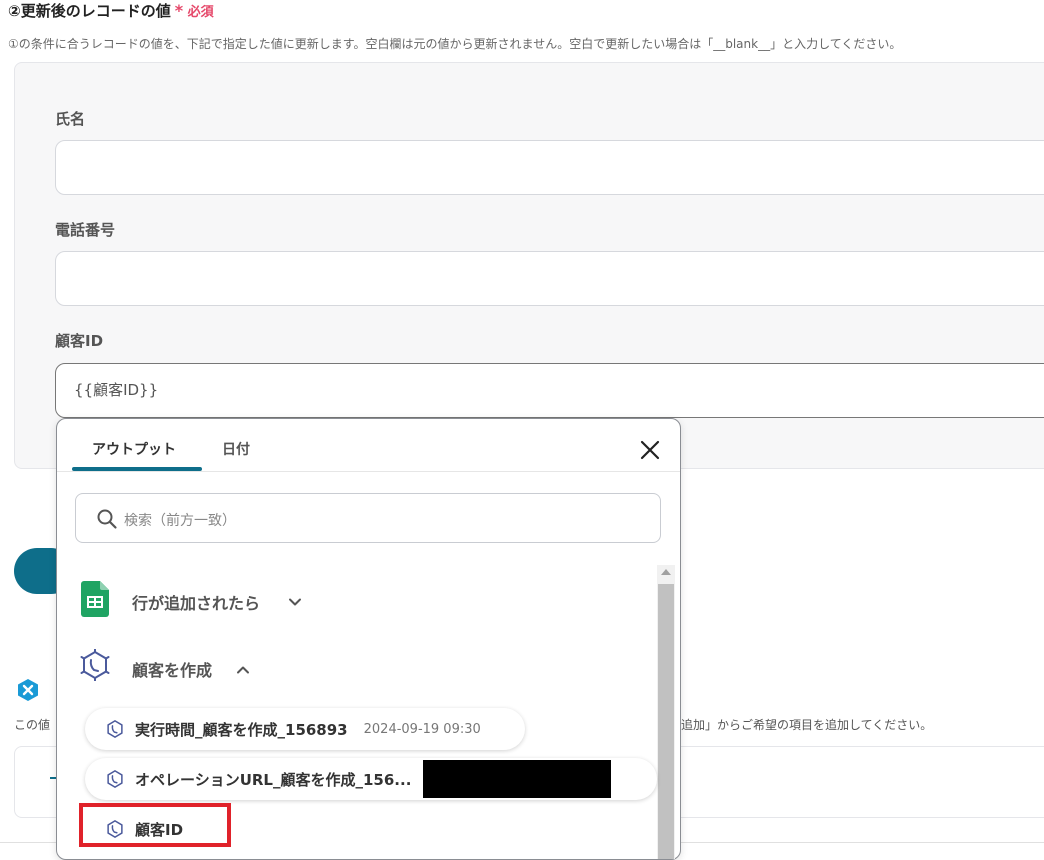 The height and width of the screenshot is (860, 1044). Describe the element at coordinates (179, 10) in the screenshot. I see `required-mark: *` at that location.